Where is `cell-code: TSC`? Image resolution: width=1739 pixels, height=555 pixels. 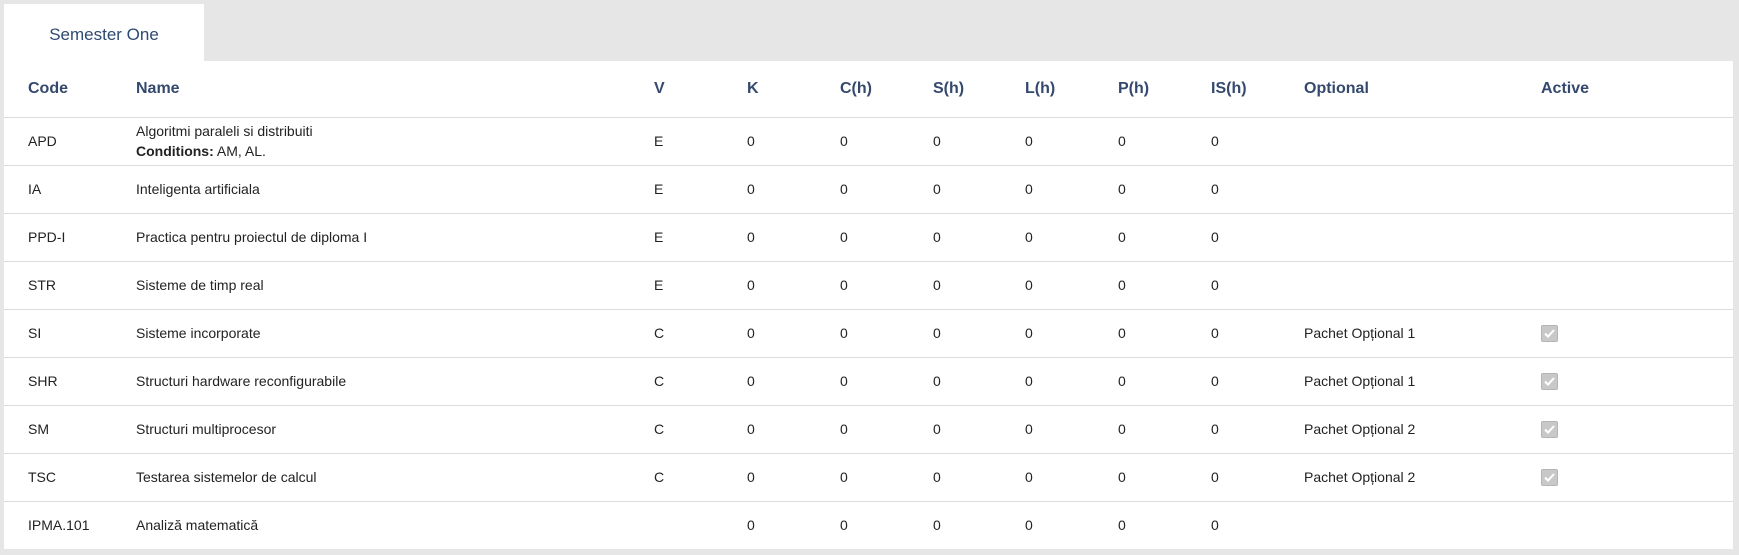
cell-code: TSC is located at coordinates (58, 477).